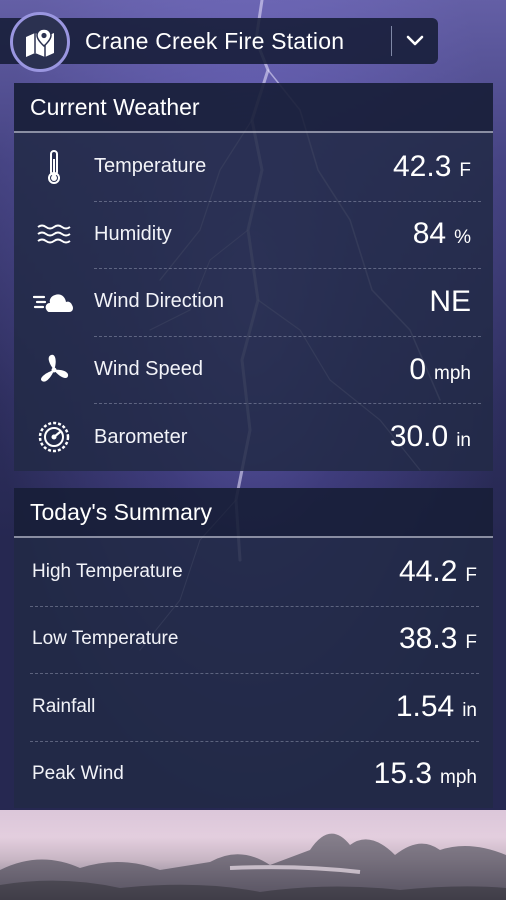  I want to click on station-name: Crane Creek Fire Station, so click(214, 41).